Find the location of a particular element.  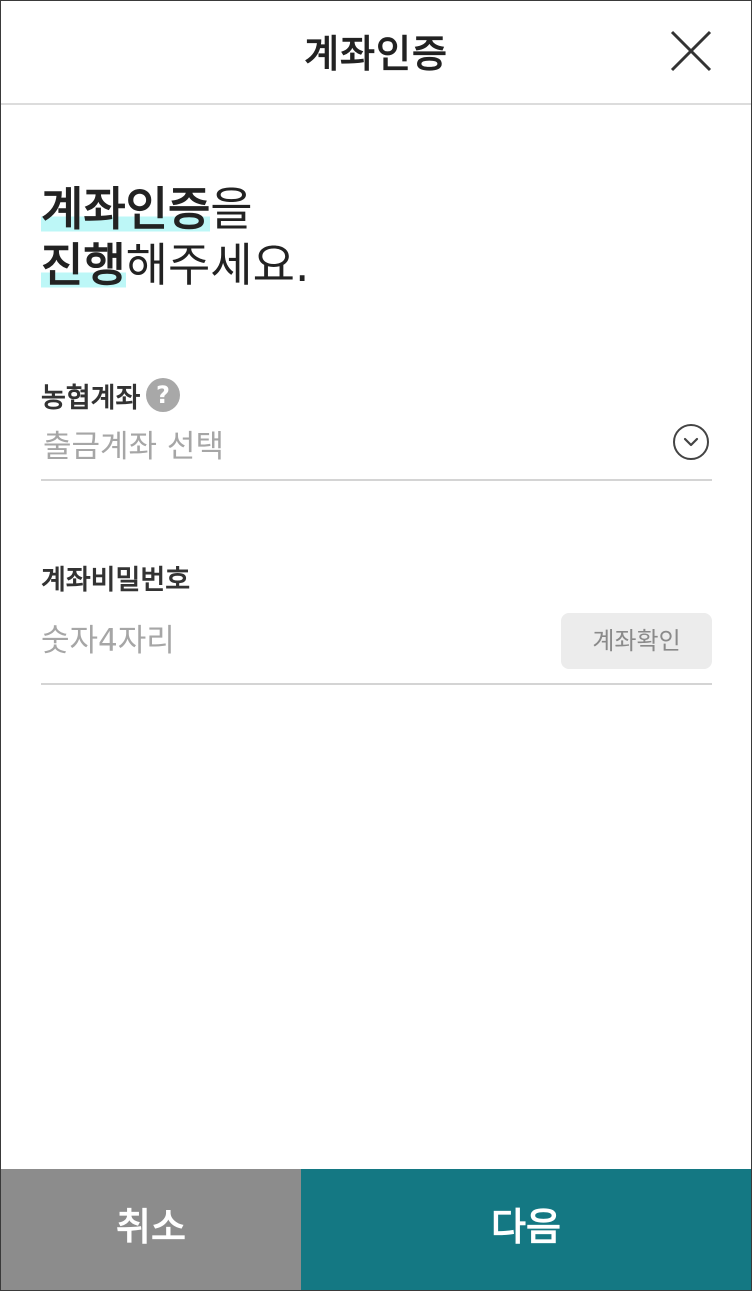

headline-line-2: 진행해주세요. is located at coordinates (175, 265).